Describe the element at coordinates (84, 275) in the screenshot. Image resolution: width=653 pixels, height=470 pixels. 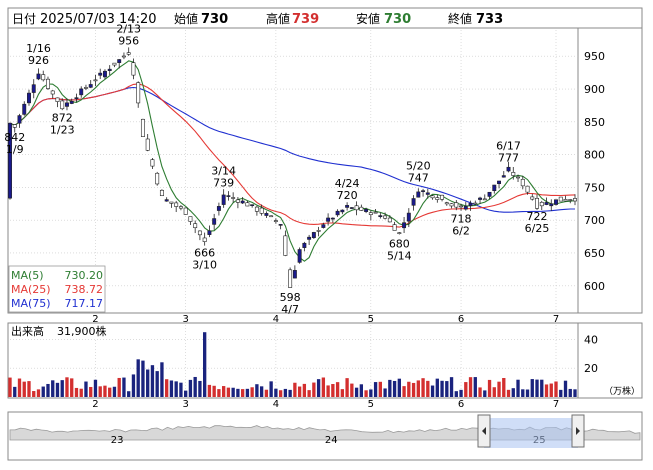
I see `ma5-value: 730.20` at that location.